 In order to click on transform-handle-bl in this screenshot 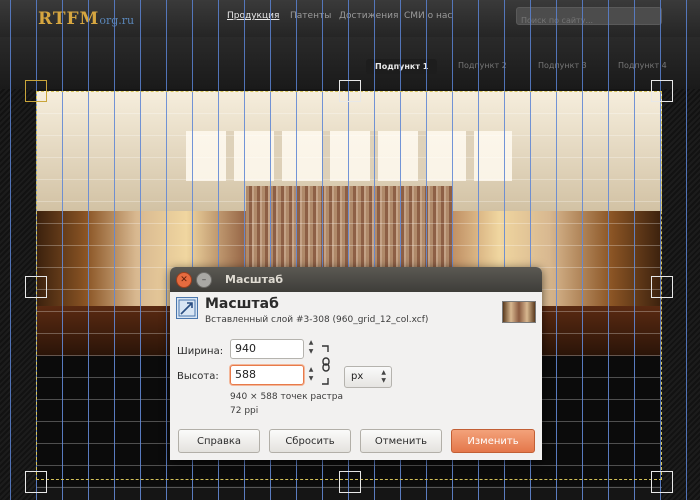, I will do `click(36, 482)`.